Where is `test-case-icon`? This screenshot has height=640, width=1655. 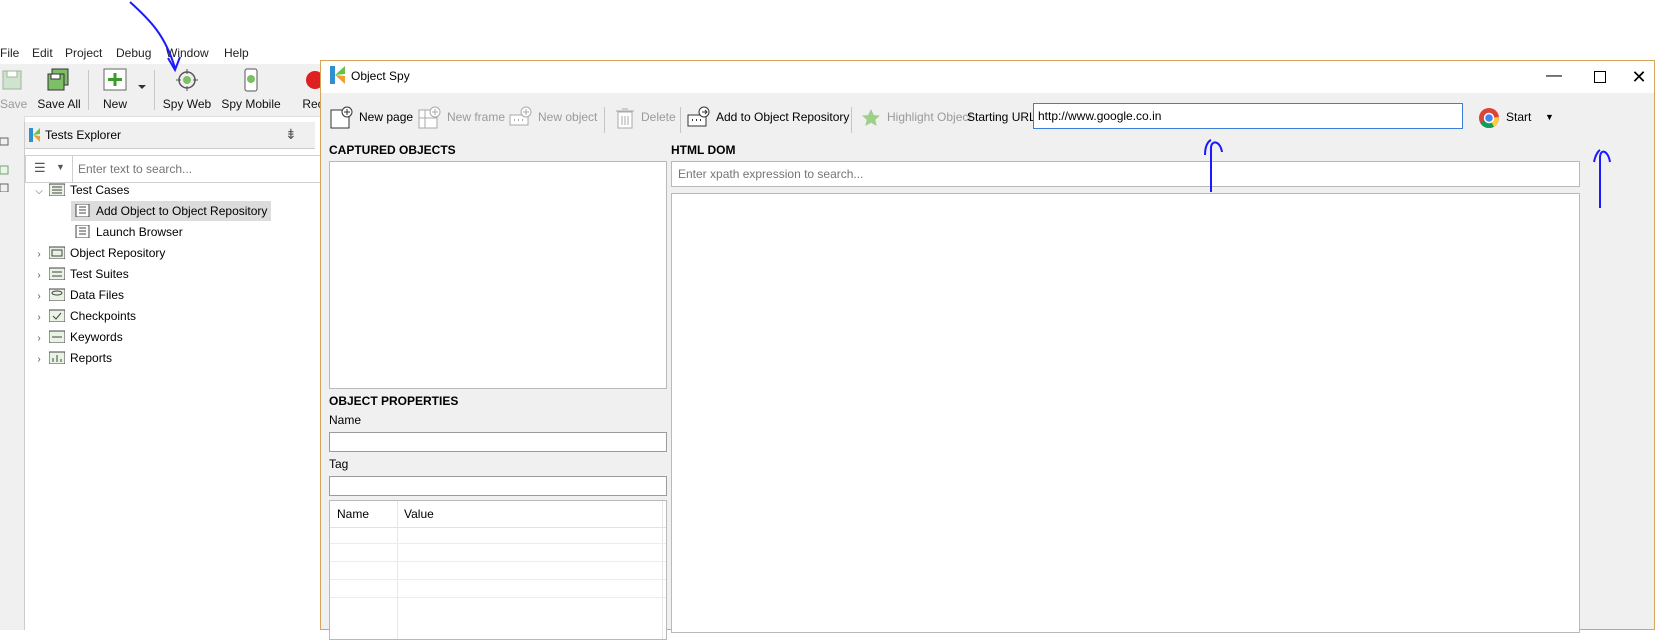
test-case-icon is located at coordinates (82, 210).